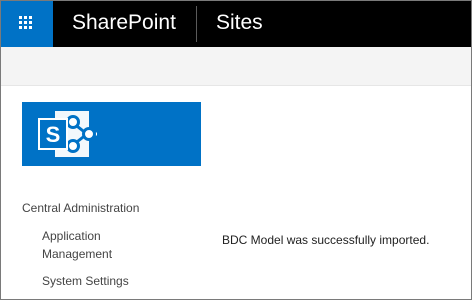 The height and width of the screenshot is (300, 472). Describe the element at coordinates (111, 134) in the screenshot. I see `site-logo: S` at that location.